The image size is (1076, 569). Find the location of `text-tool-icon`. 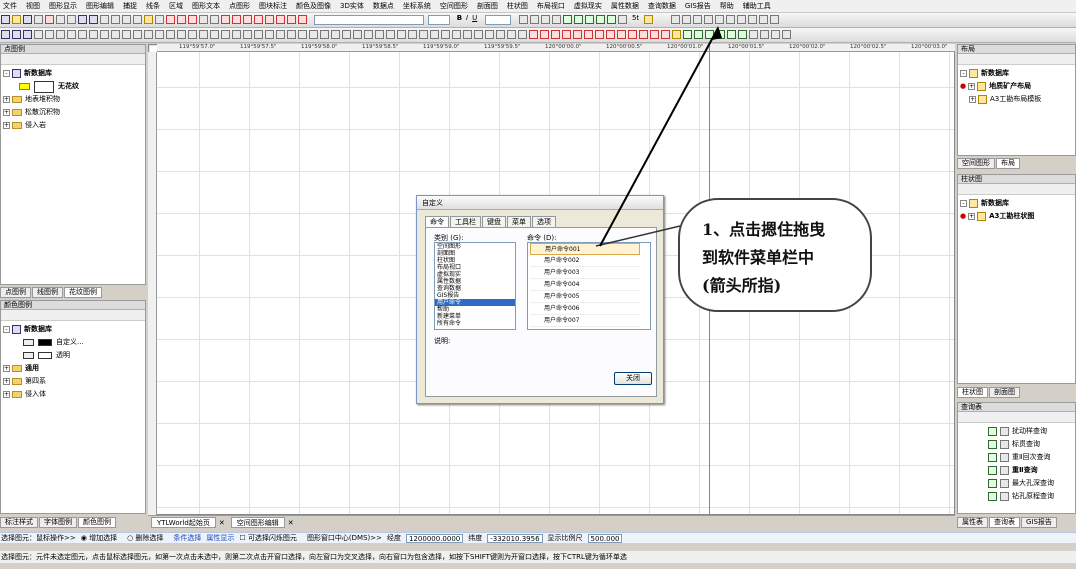

text-tool-icon is located at coordinates (280, 19).